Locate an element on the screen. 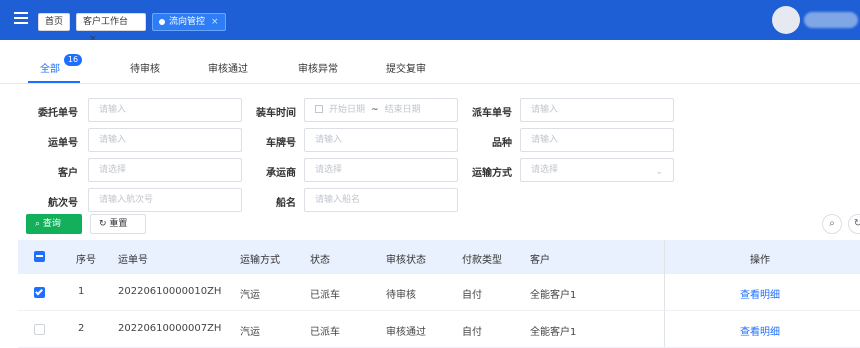  tab-home-label: 首页 is located at coordinates (54, 22).